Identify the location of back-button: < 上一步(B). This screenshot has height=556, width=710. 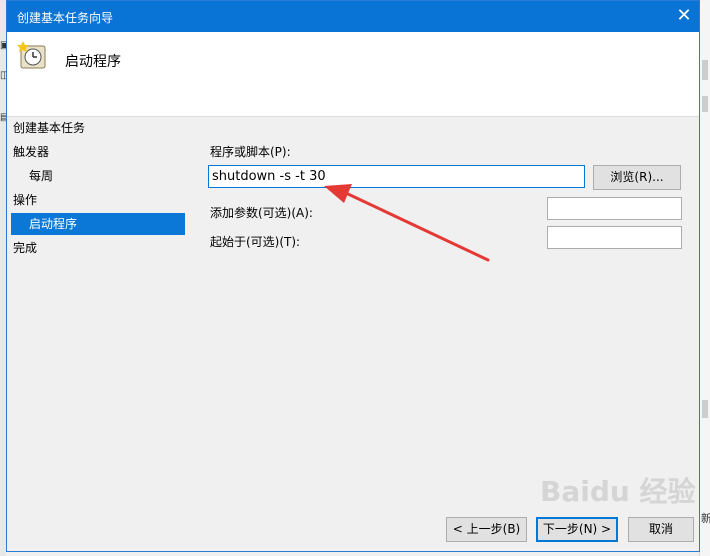
(486, 529).